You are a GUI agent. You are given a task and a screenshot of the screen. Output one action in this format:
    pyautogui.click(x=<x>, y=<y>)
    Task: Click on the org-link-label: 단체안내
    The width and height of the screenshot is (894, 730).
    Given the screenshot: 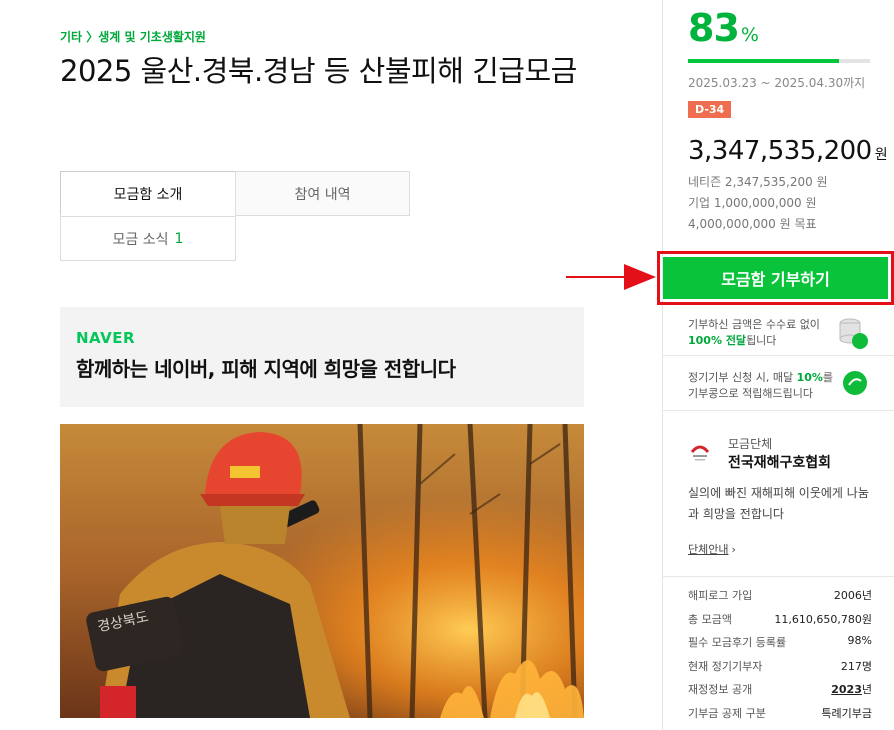 What is the action you would take?
    pyautogui.click(x=708, y=549)
    